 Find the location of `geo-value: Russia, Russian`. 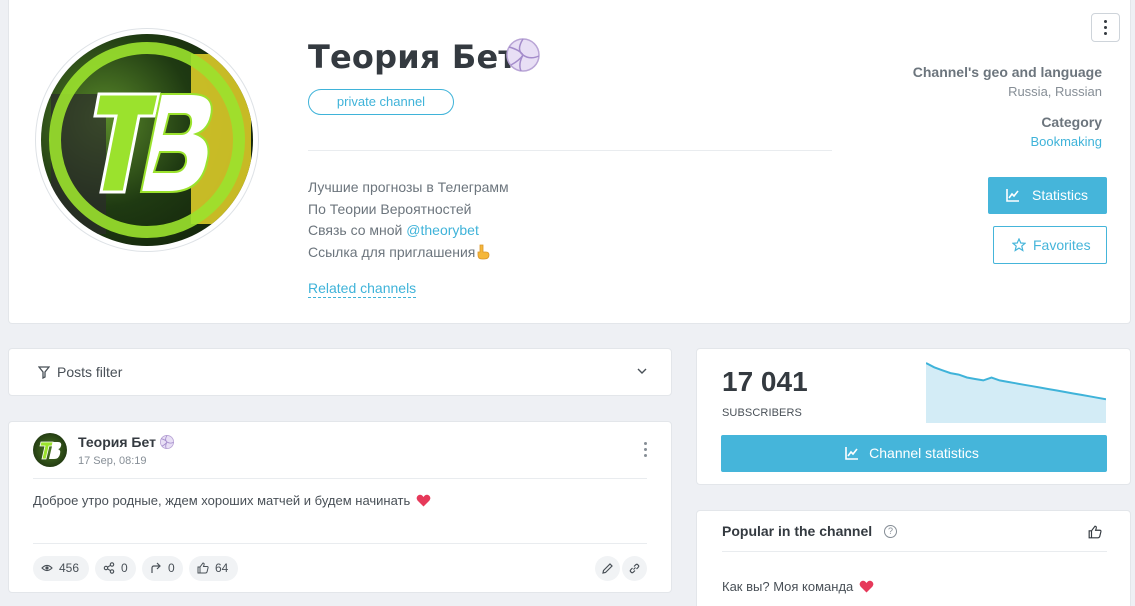

geo-value: Russia, Russian is located at coordinates (1055, 91).